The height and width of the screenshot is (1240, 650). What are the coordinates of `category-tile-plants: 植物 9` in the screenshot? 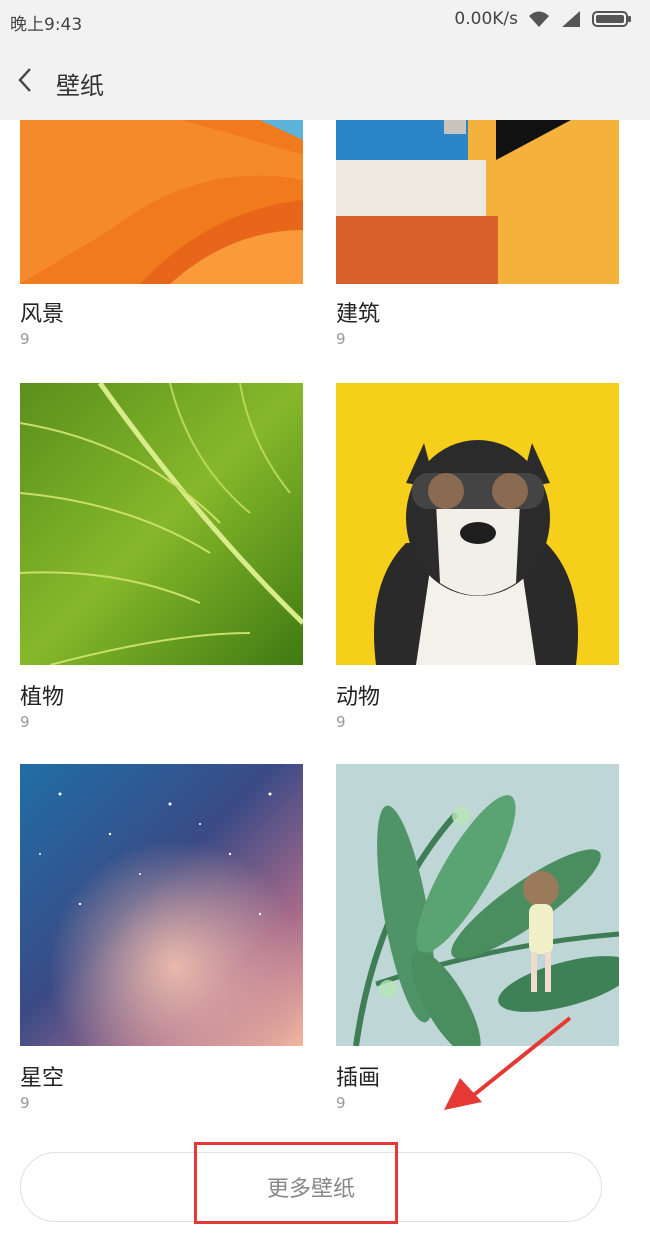 It's located at (161, 558).